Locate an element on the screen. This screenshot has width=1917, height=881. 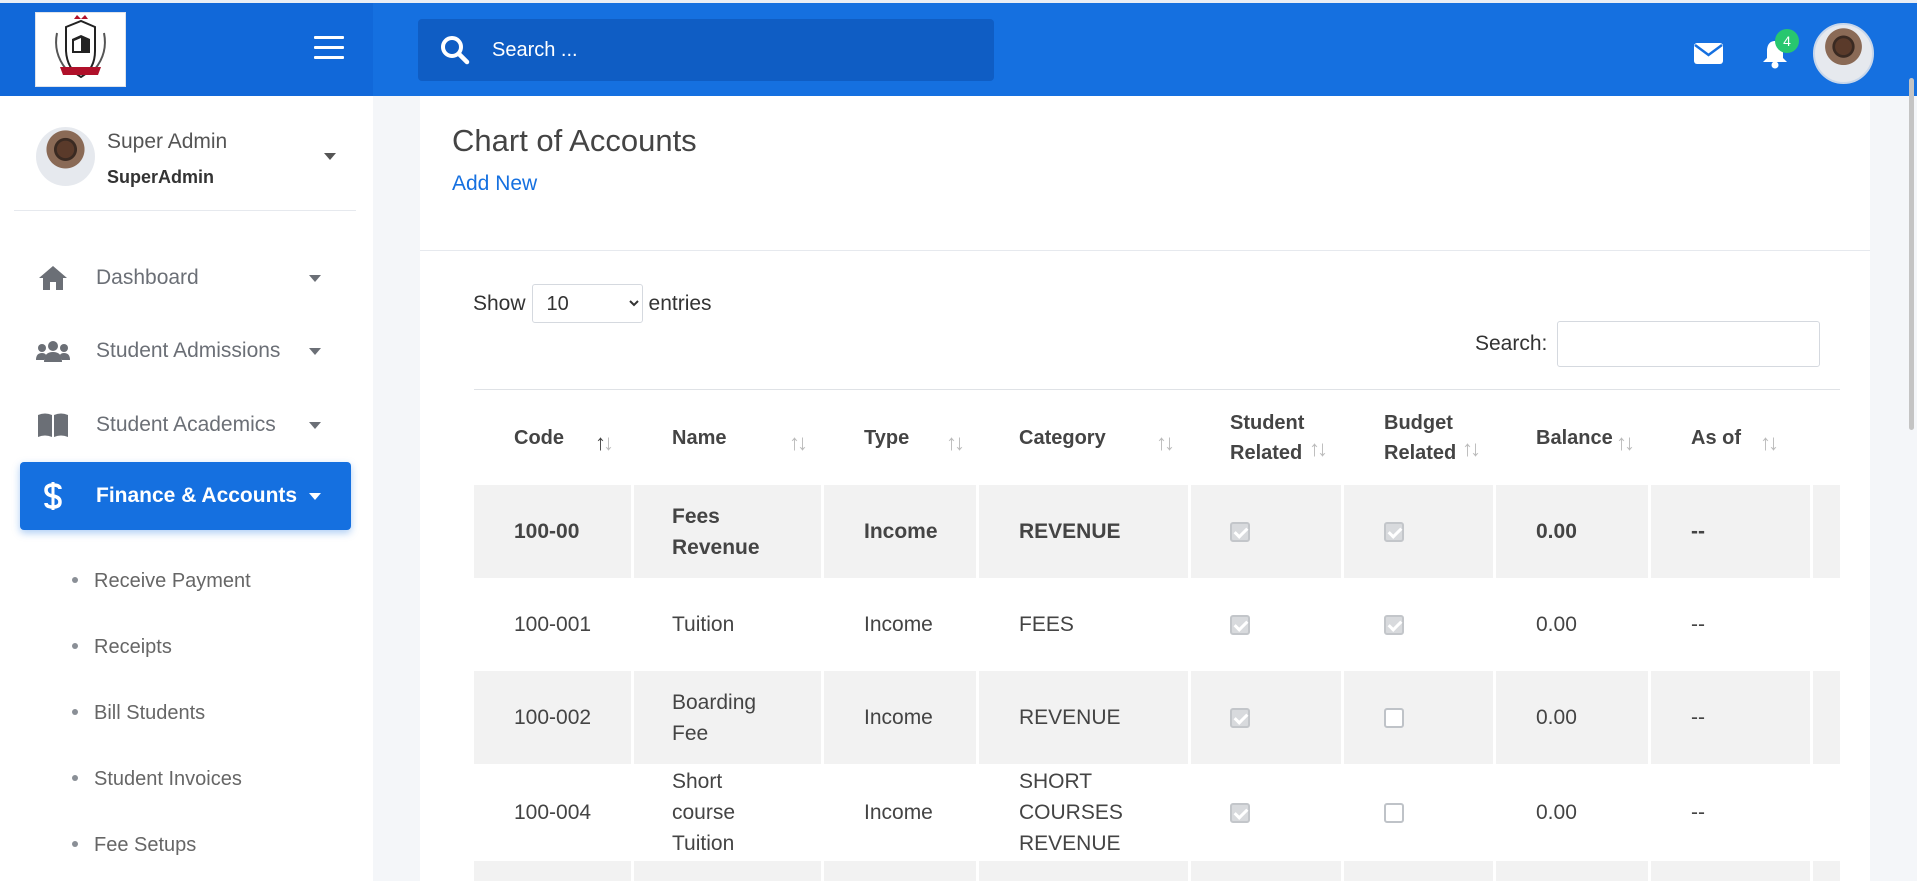
table-search-label: Search: is located at coordinates (1511, 343).